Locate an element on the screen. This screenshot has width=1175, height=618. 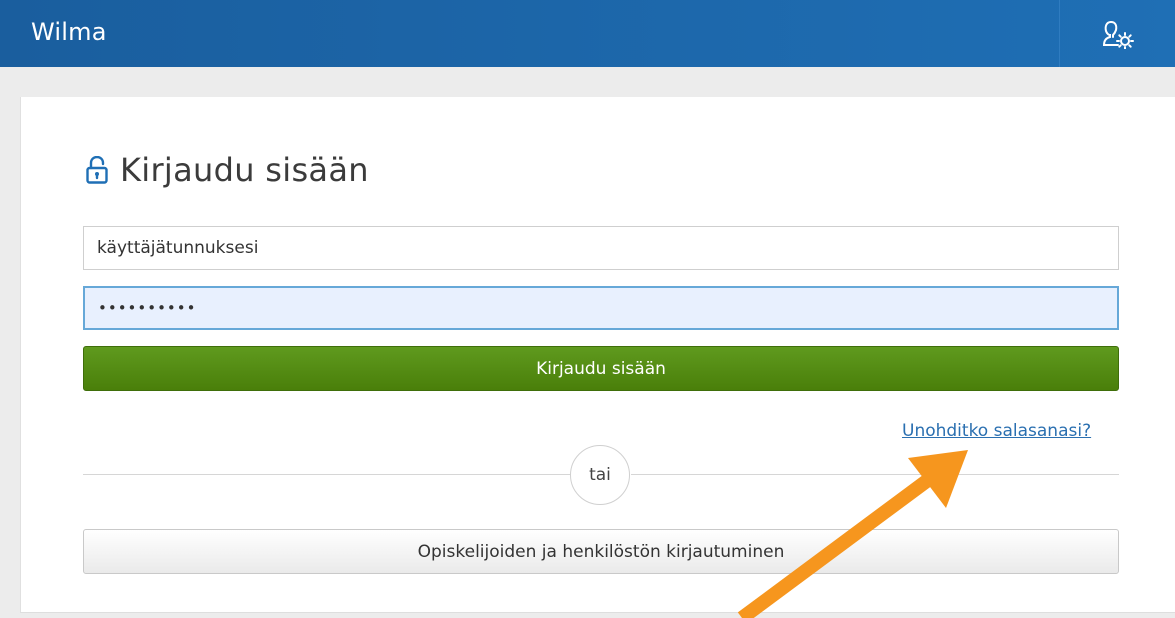
forgot-password-link: Unohditko salasanasi? is located at coordinates (996, 431).